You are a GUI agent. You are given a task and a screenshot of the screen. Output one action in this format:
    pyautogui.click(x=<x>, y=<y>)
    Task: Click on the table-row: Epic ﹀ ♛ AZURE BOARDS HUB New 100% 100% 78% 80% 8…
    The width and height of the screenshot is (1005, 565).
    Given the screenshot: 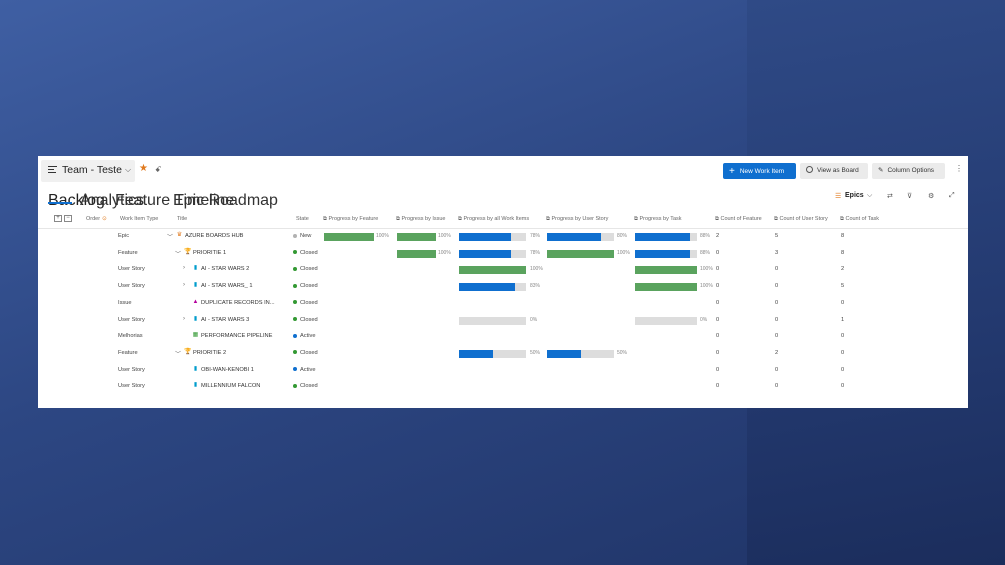 What is the action you would take?
    pyautogui.click(x=503, y=237)
    